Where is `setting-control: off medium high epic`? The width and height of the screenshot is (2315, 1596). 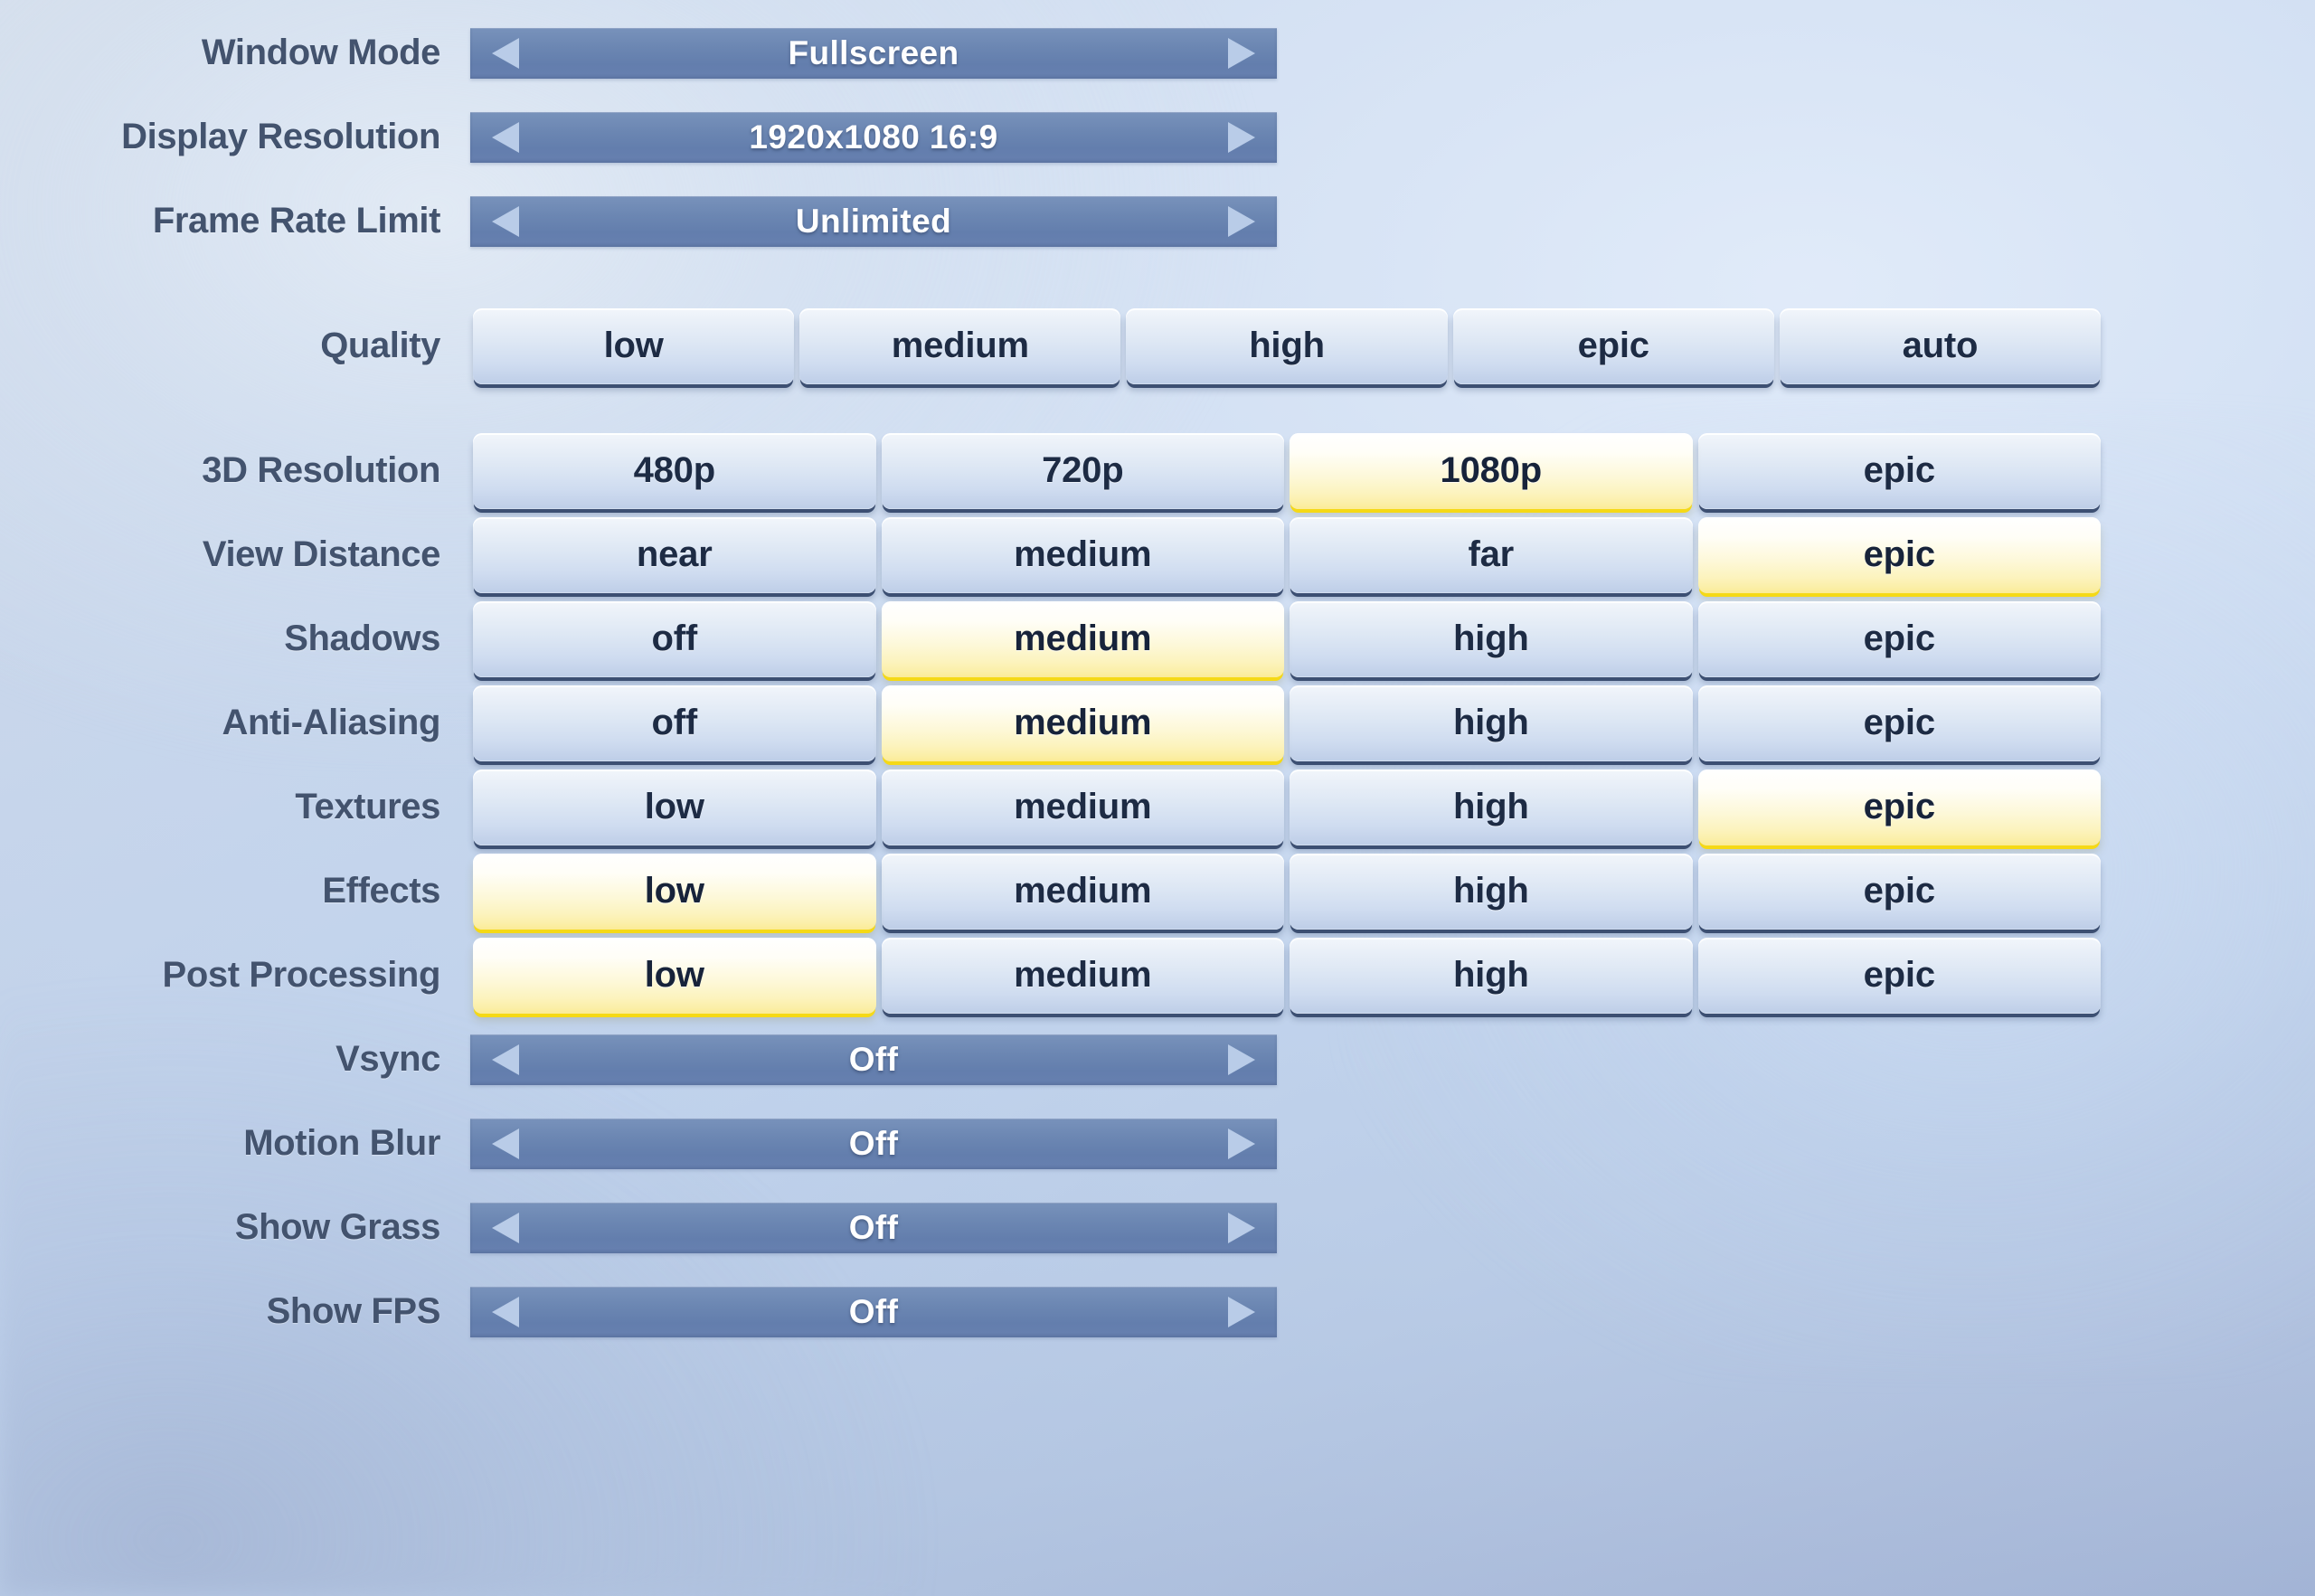 setting-control: off medium high epic is located at coordinates (1392, 723).